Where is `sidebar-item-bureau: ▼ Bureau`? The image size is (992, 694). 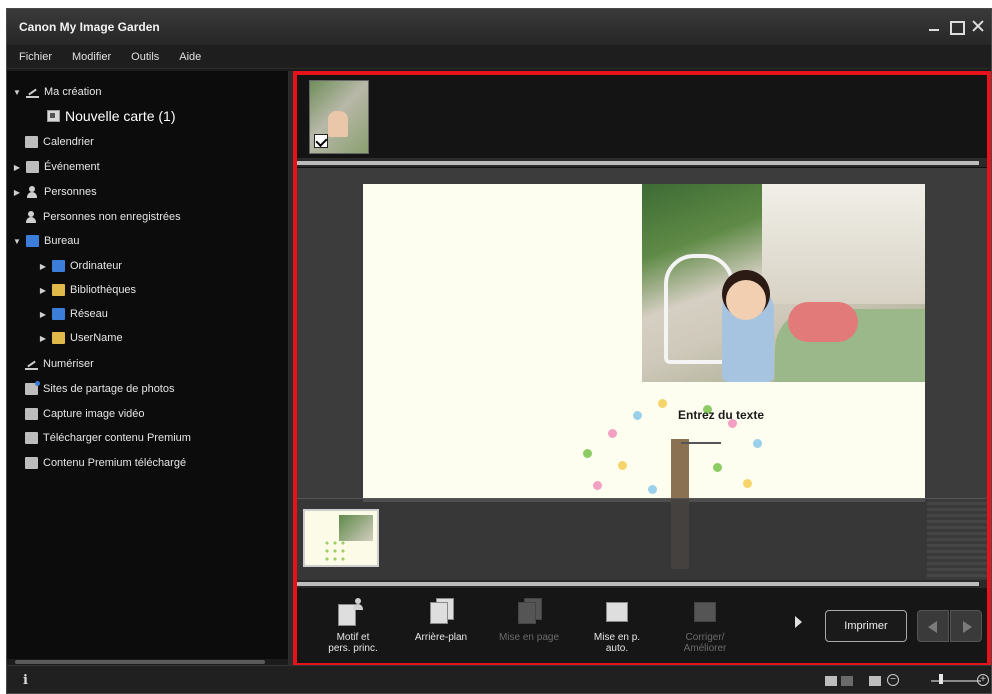
sidebar-item-bureau: ▼ Bureau is located at coordinates (46, 241).